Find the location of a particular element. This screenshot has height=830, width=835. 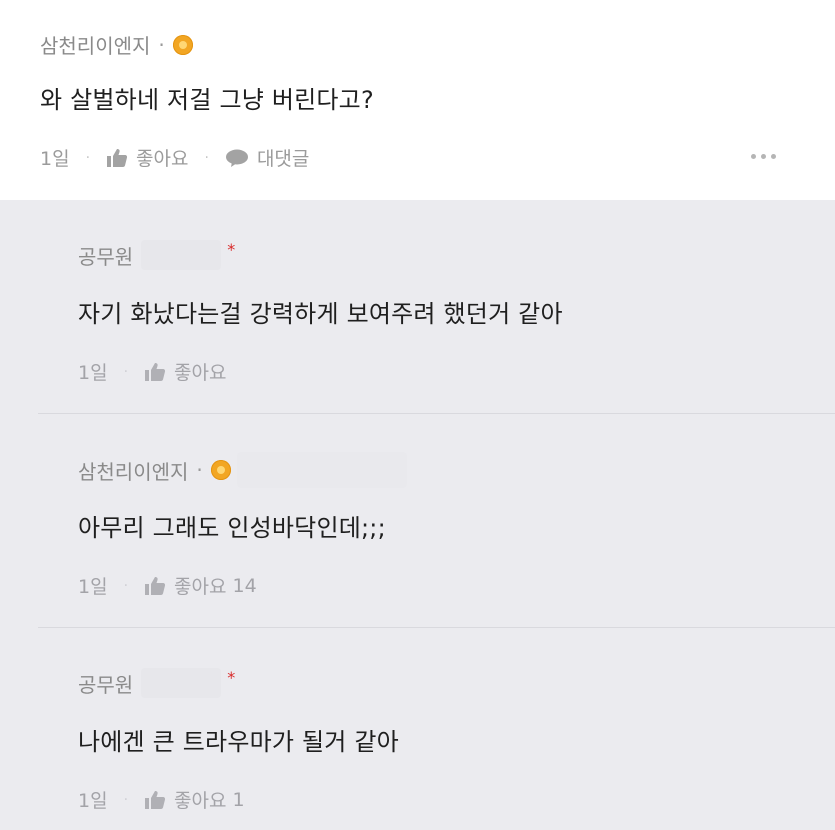

like-count: 1 is located at coordinates (238, 799).